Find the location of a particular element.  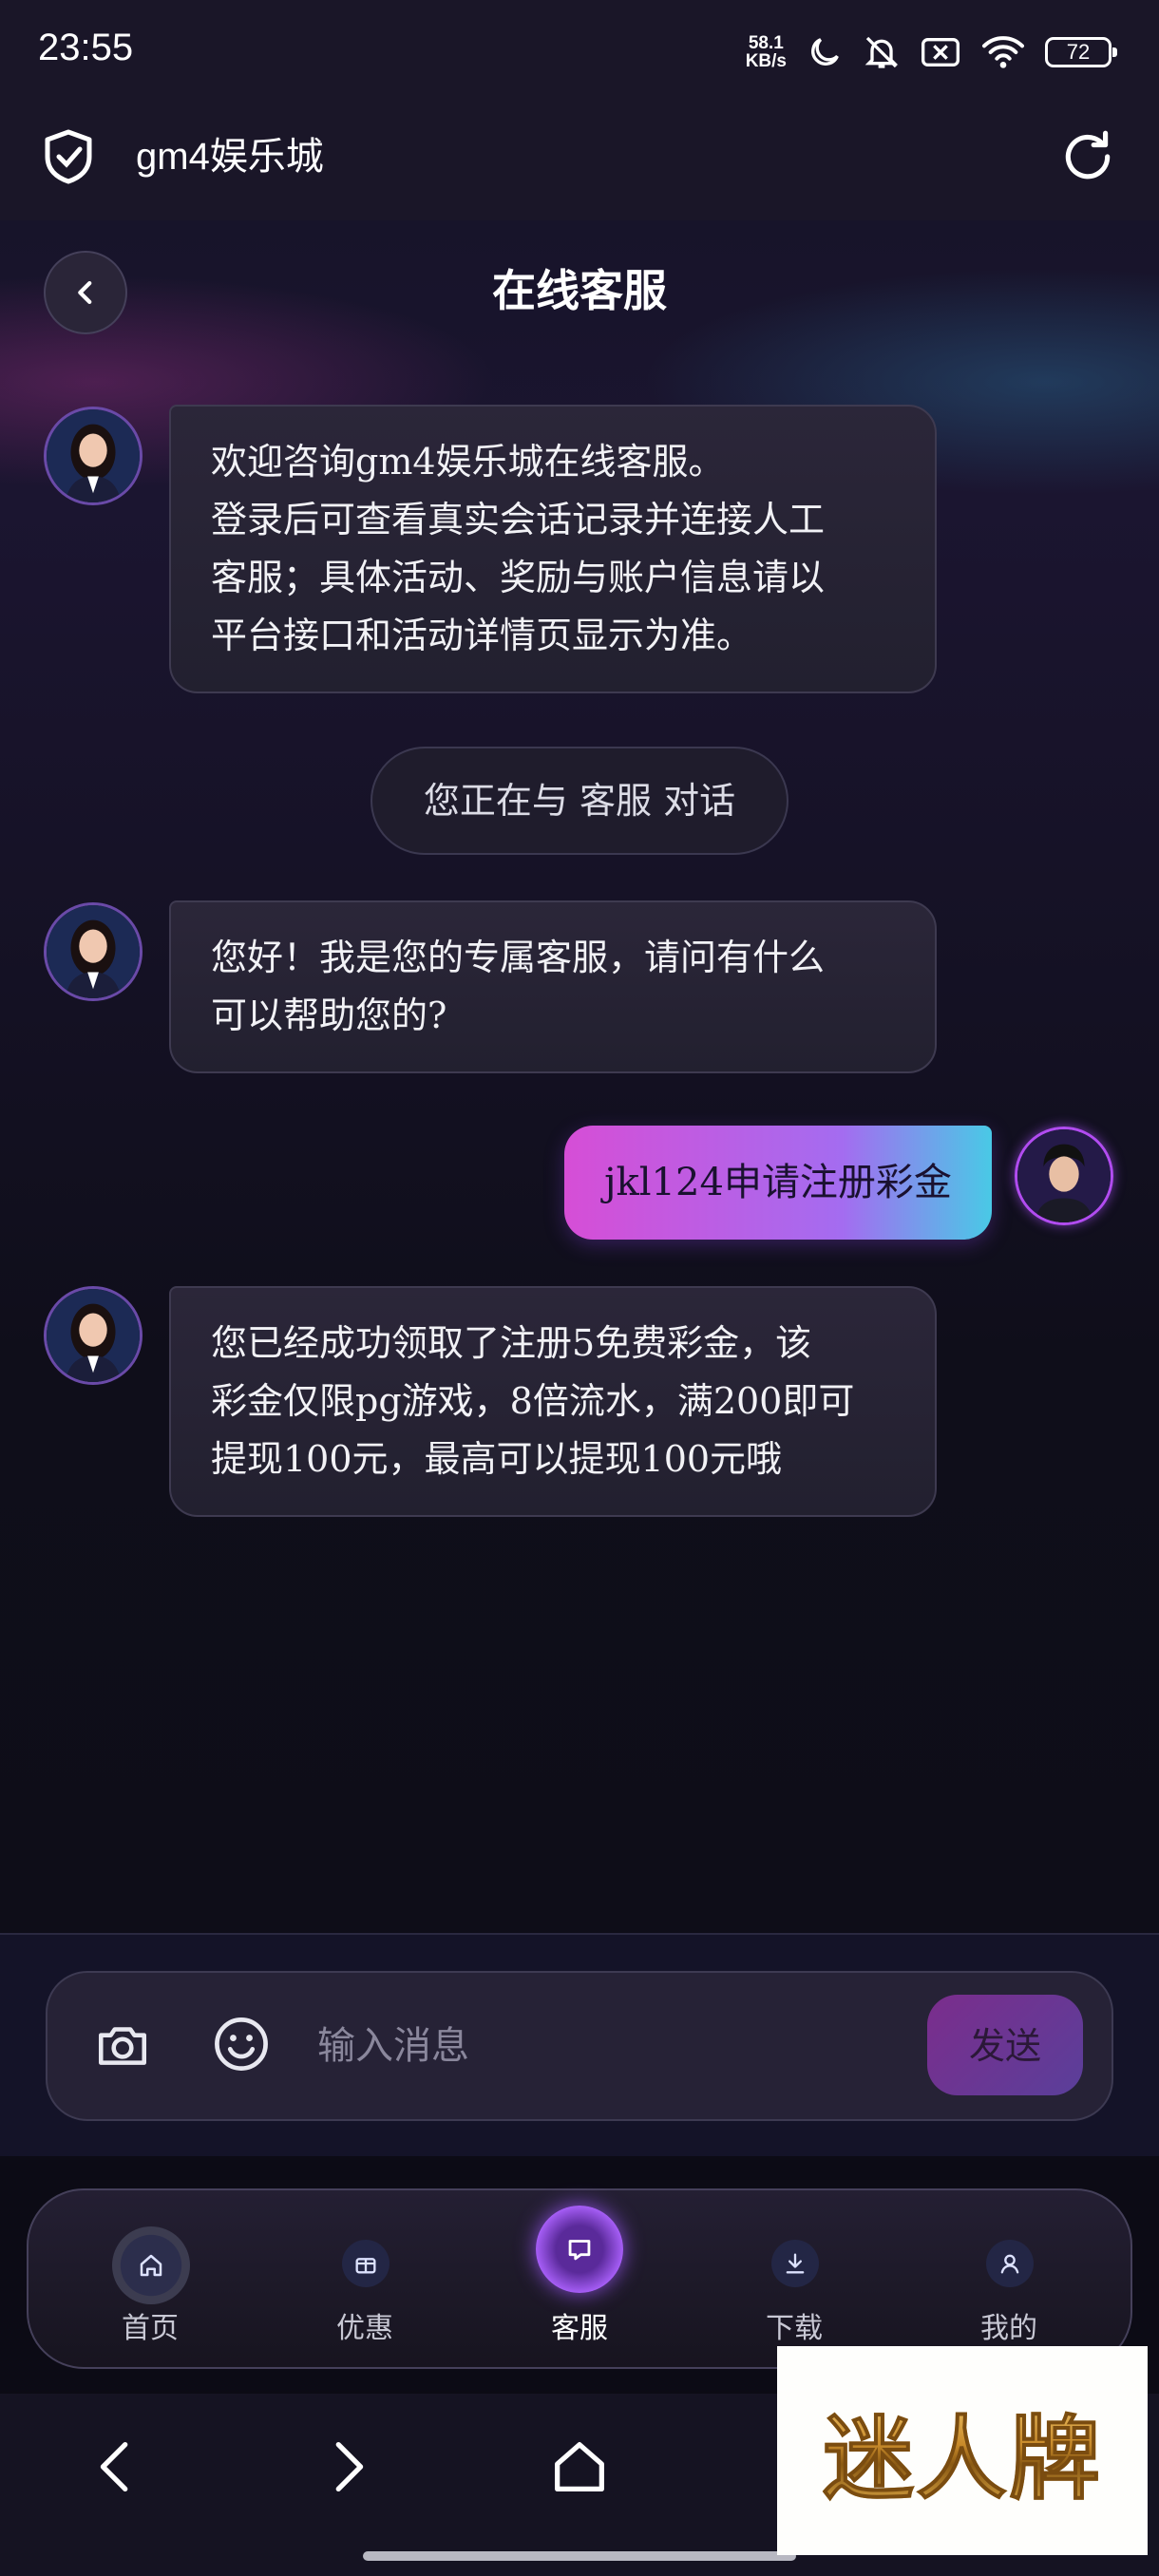

message-line: 客服；具体活动、奖励与账户信息请以 is located at coordinates (518, 577).